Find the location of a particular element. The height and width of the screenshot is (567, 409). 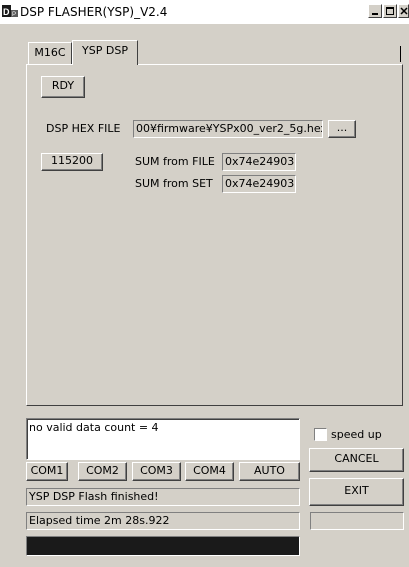

title-bar: D P DSP FLASHER(YSP)_V2.4 is located at coordinates (204, 12).